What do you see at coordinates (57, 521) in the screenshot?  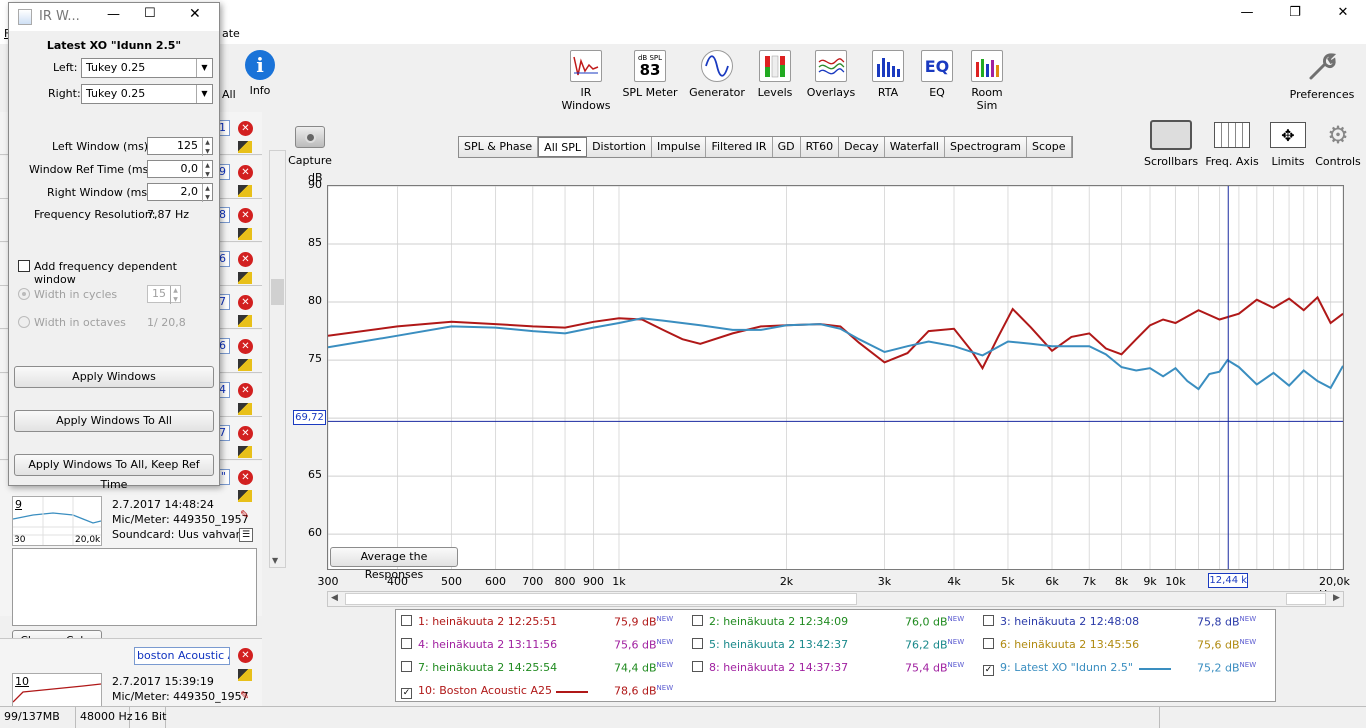 I see `measurement-9-thumbnail: 9 30 20,0k` at bounding box center [57, 521].